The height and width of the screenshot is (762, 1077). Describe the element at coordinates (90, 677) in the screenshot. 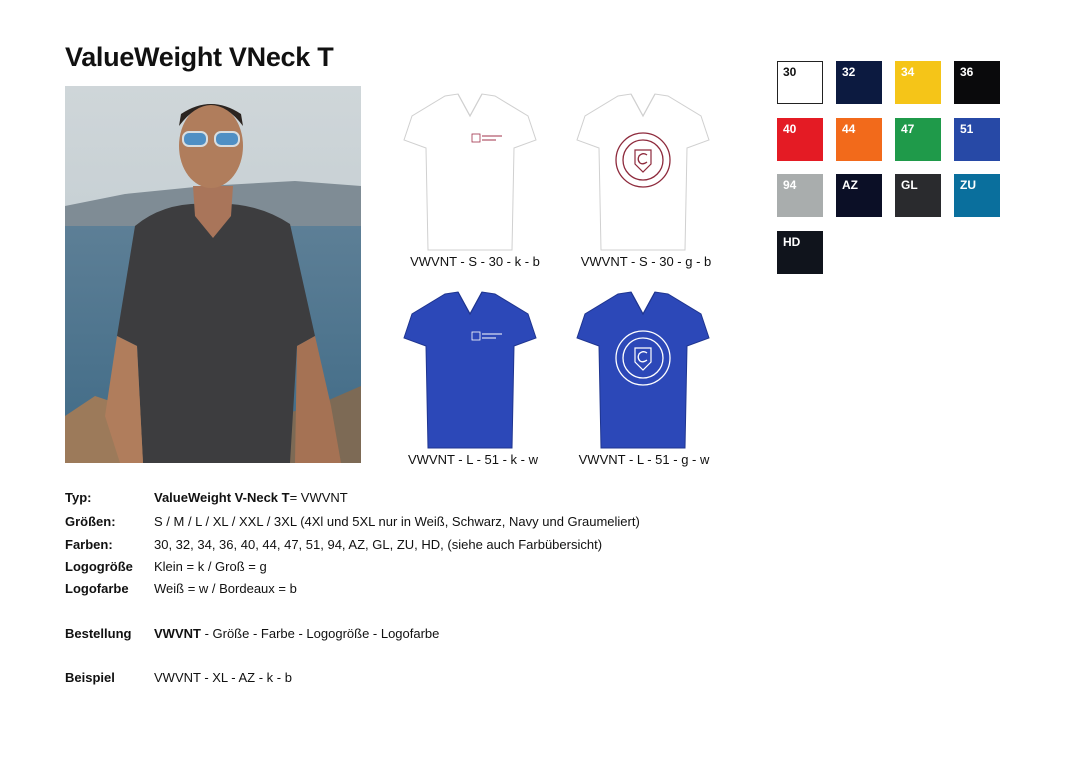

I see `beispiel-label: Beispiel` at that location.